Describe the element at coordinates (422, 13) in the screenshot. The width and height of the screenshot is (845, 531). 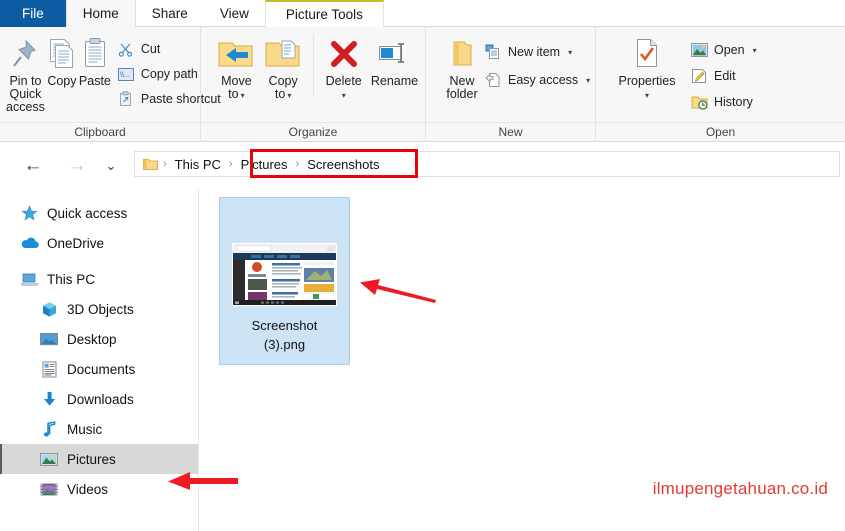
I see `ribbon-tabstrip: File Home Share View Picture Tools` at that location.